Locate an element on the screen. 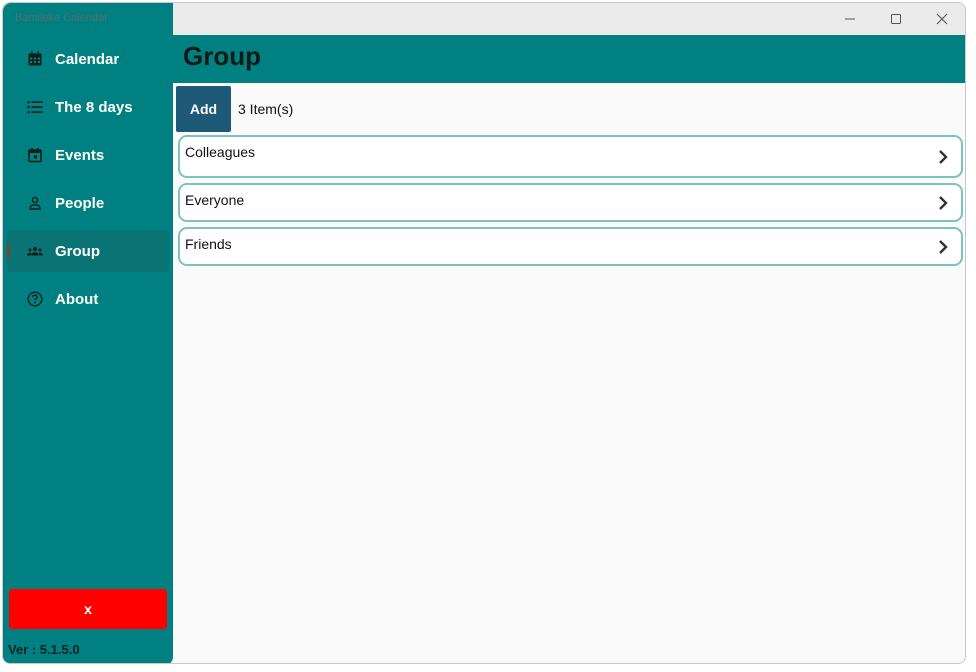 Image resolution: width=976 pixels, height=672 pixels. sidebar-item-label: Calendar is located at coordinates (87, 59).